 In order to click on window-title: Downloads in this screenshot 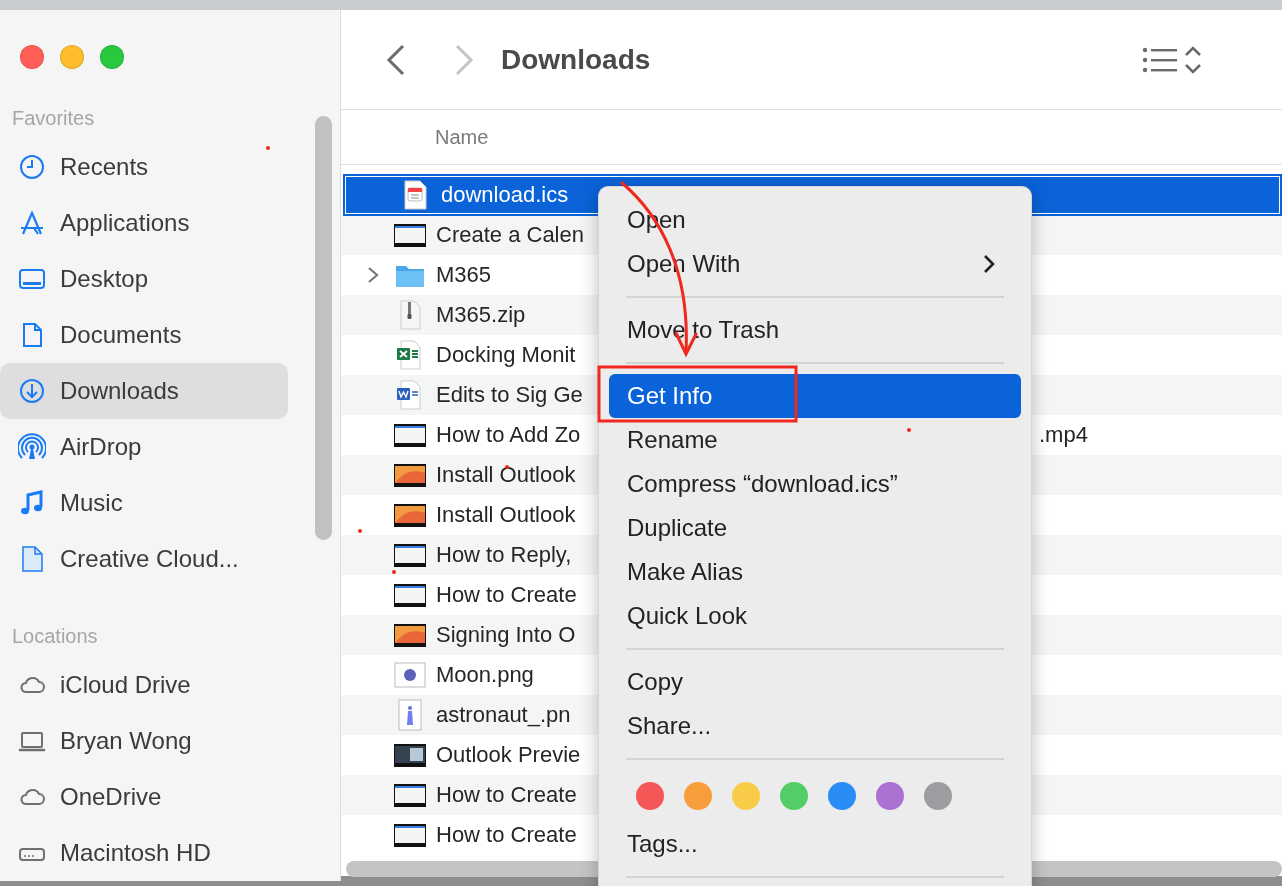, I will do `click(576, 59)`.